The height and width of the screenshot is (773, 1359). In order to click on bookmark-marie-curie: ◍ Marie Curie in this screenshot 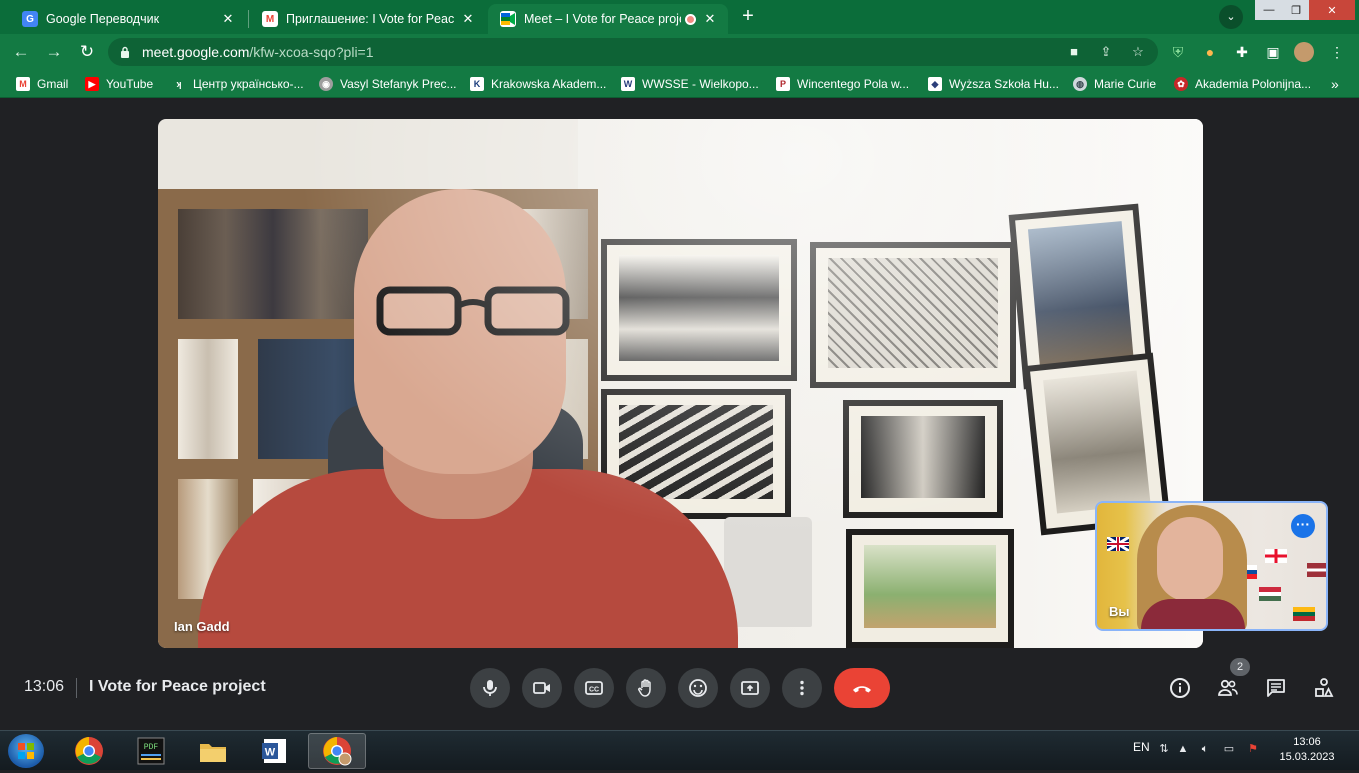, I will do `click(1114, 84)`.